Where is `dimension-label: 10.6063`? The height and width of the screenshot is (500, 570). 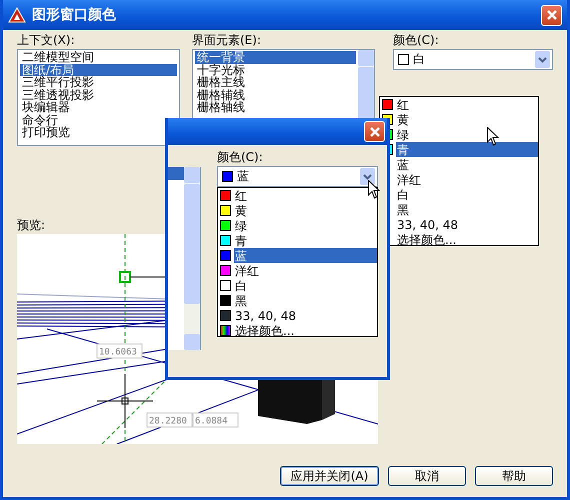
dimension-label: 10.6063 is located at coordinates (119, 351).